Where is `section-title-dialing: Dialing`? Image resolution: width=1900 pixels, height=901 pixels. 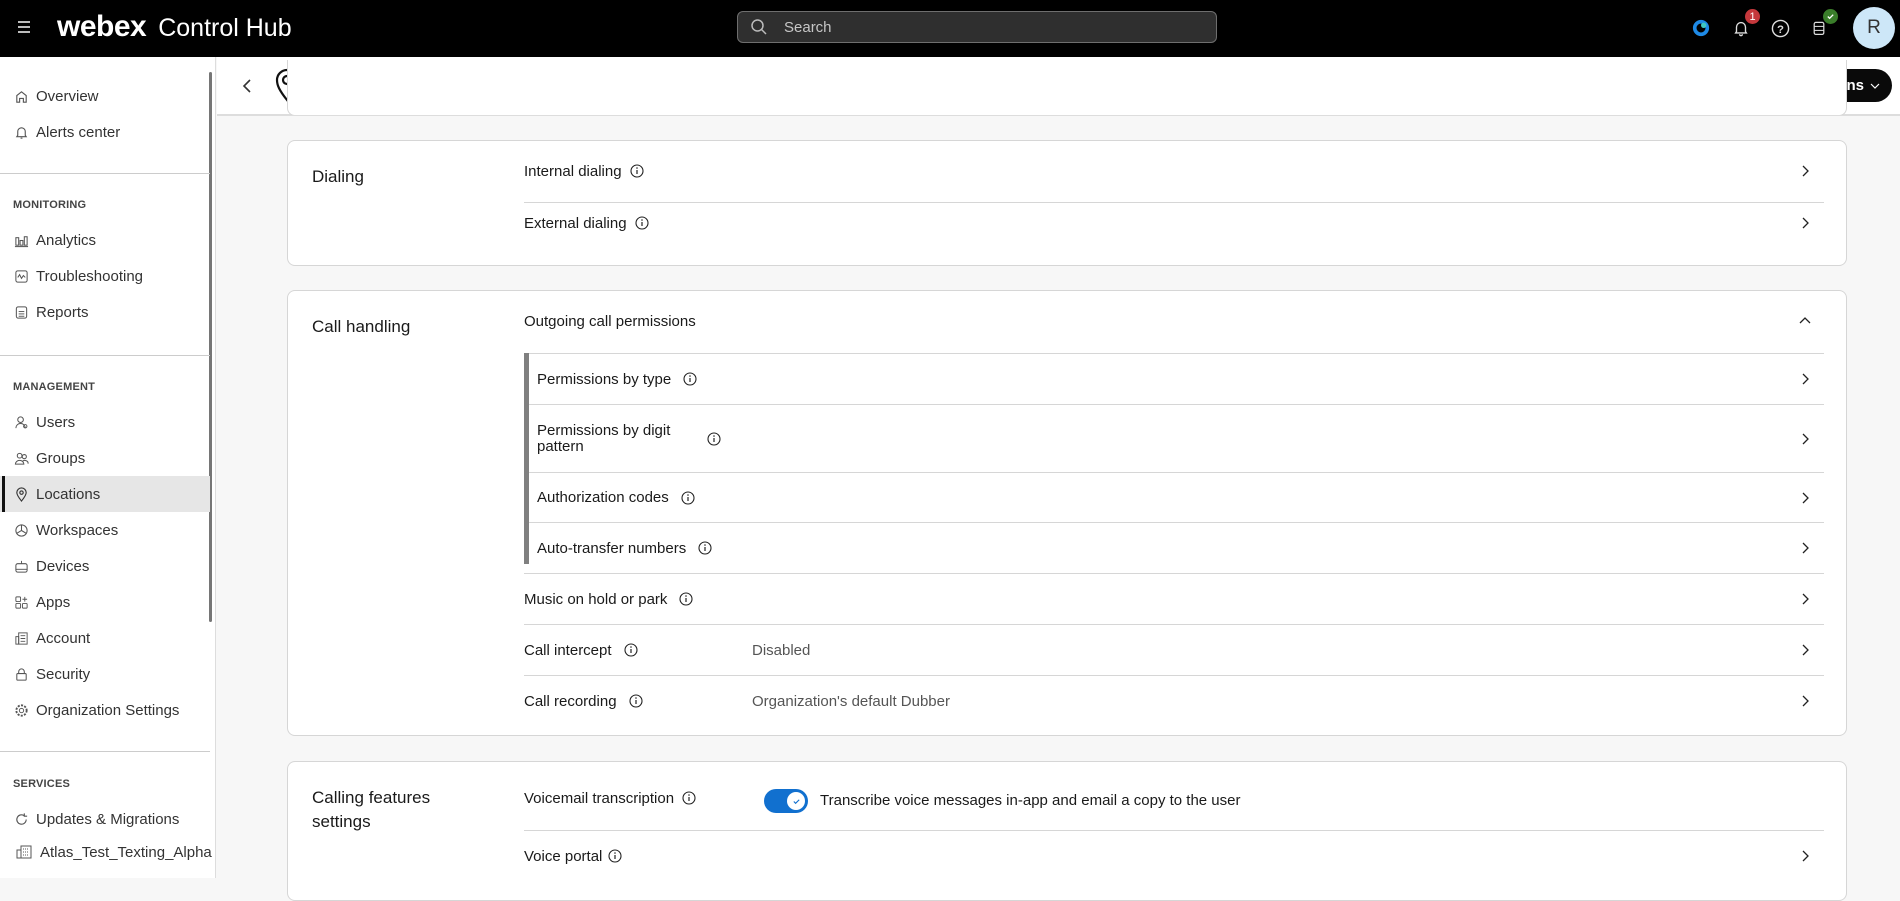 section-title-dialing: Dialing is located at coordinates (338, 176).